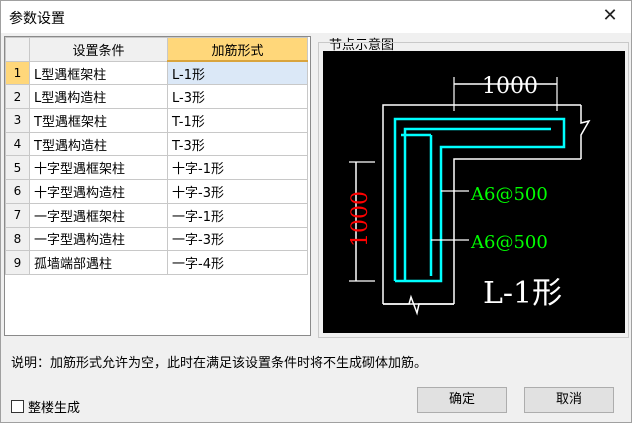 This screenshot has width=632, height=423. Describe the element at coordinates (510, 86) in the screenshot. I see `dimension-horizontal-text: 1000` at that location.